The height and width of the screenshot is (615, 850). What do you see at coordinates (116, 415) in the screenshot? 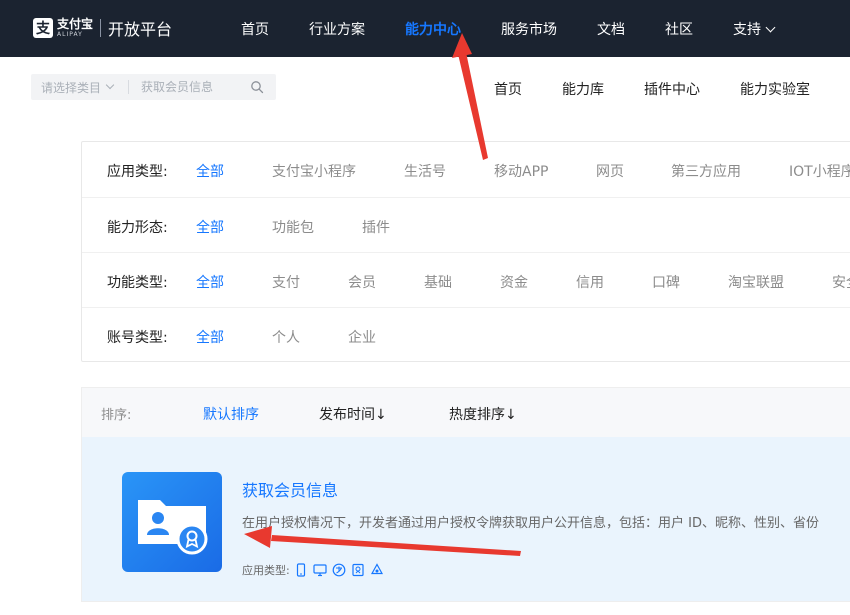
I see `sort-label: 排序:` at bounding box center [116, 415].